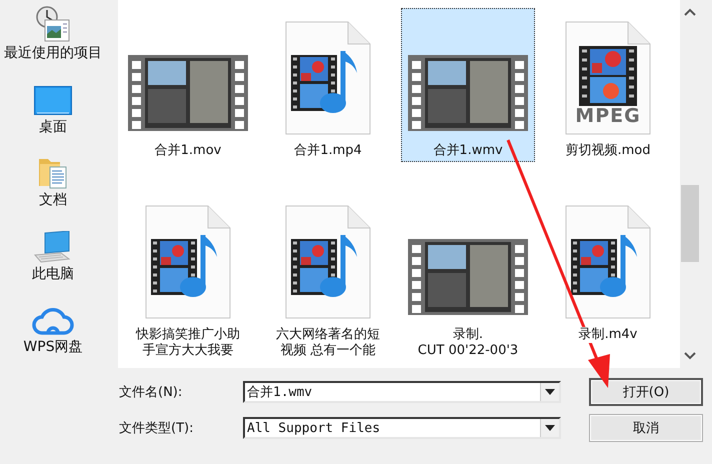 The height and width of the screenshot is (464, 712). I want to click on filename-field: 合并1.wmv, so click(392, 392).